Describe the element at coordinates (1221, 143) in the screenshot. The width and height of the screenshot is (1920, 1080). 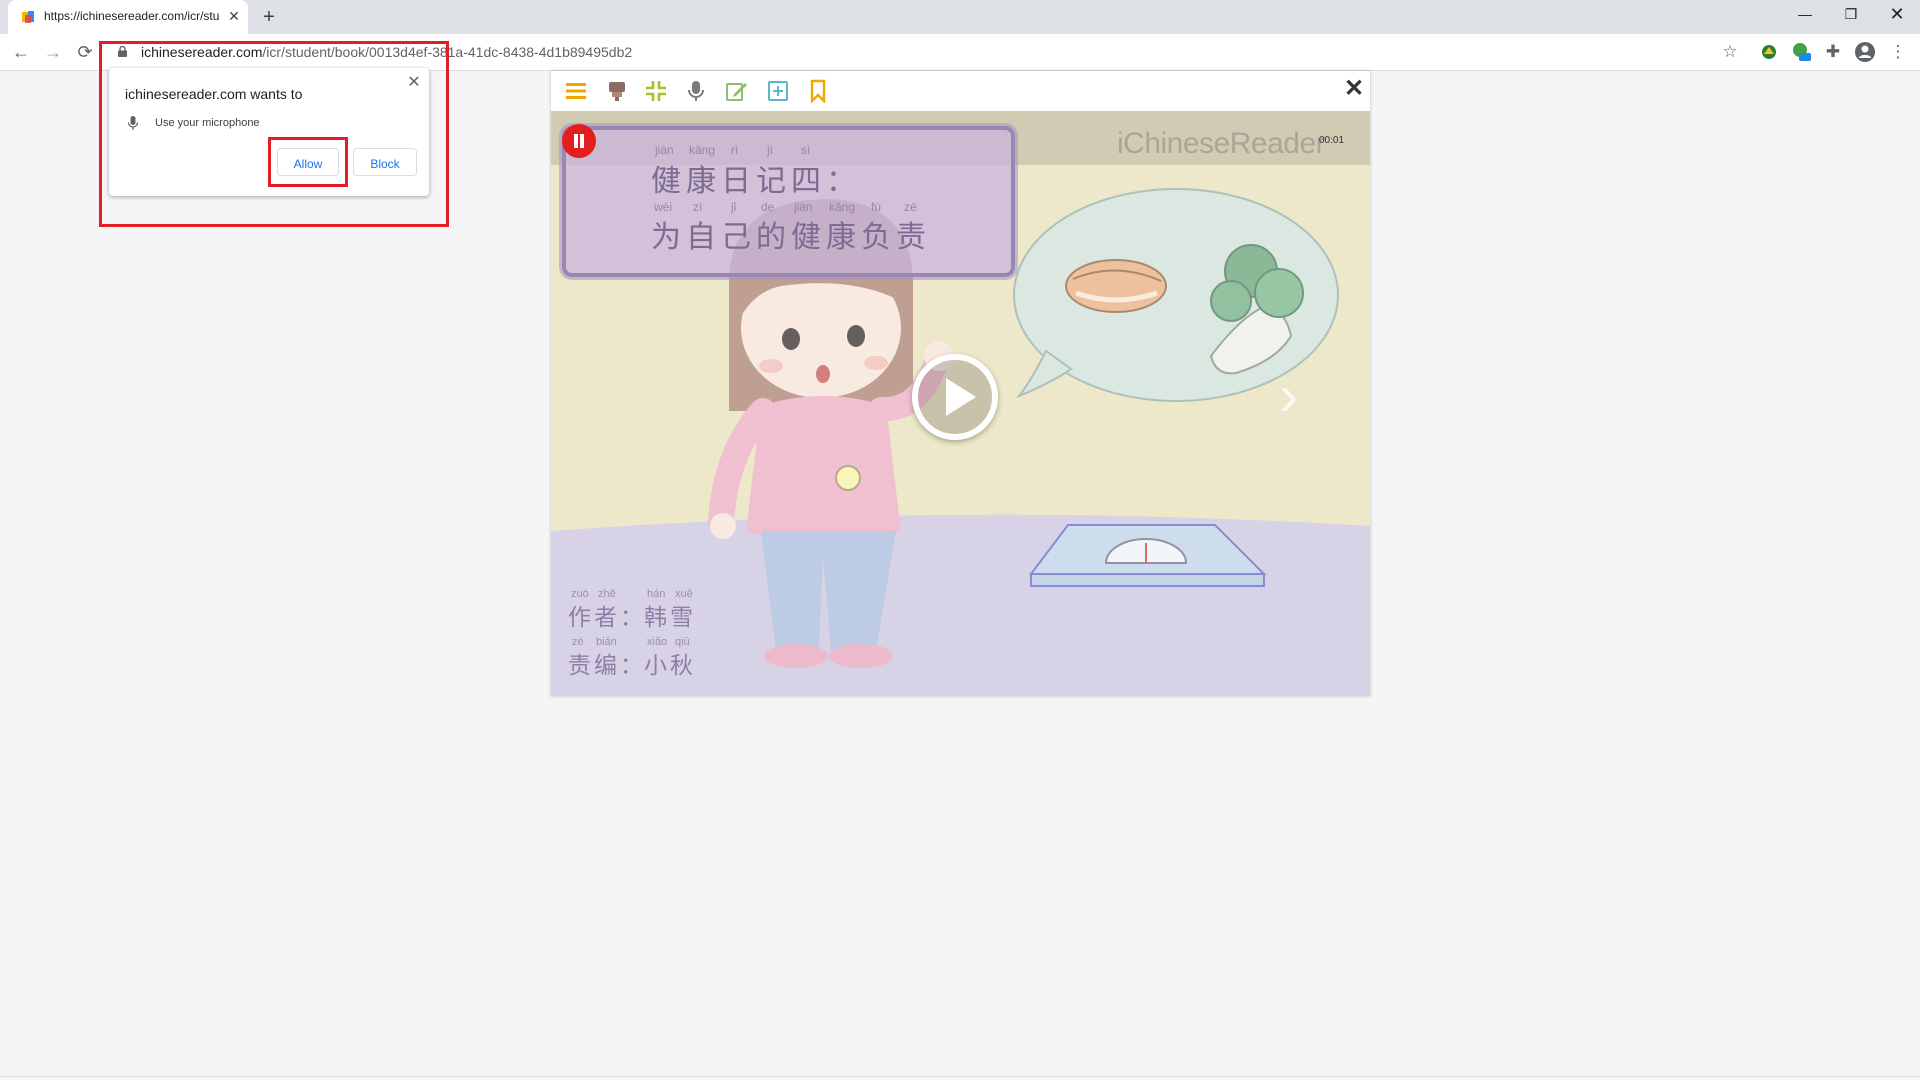
I see `brand-watermark: iChineseReader` at that location.